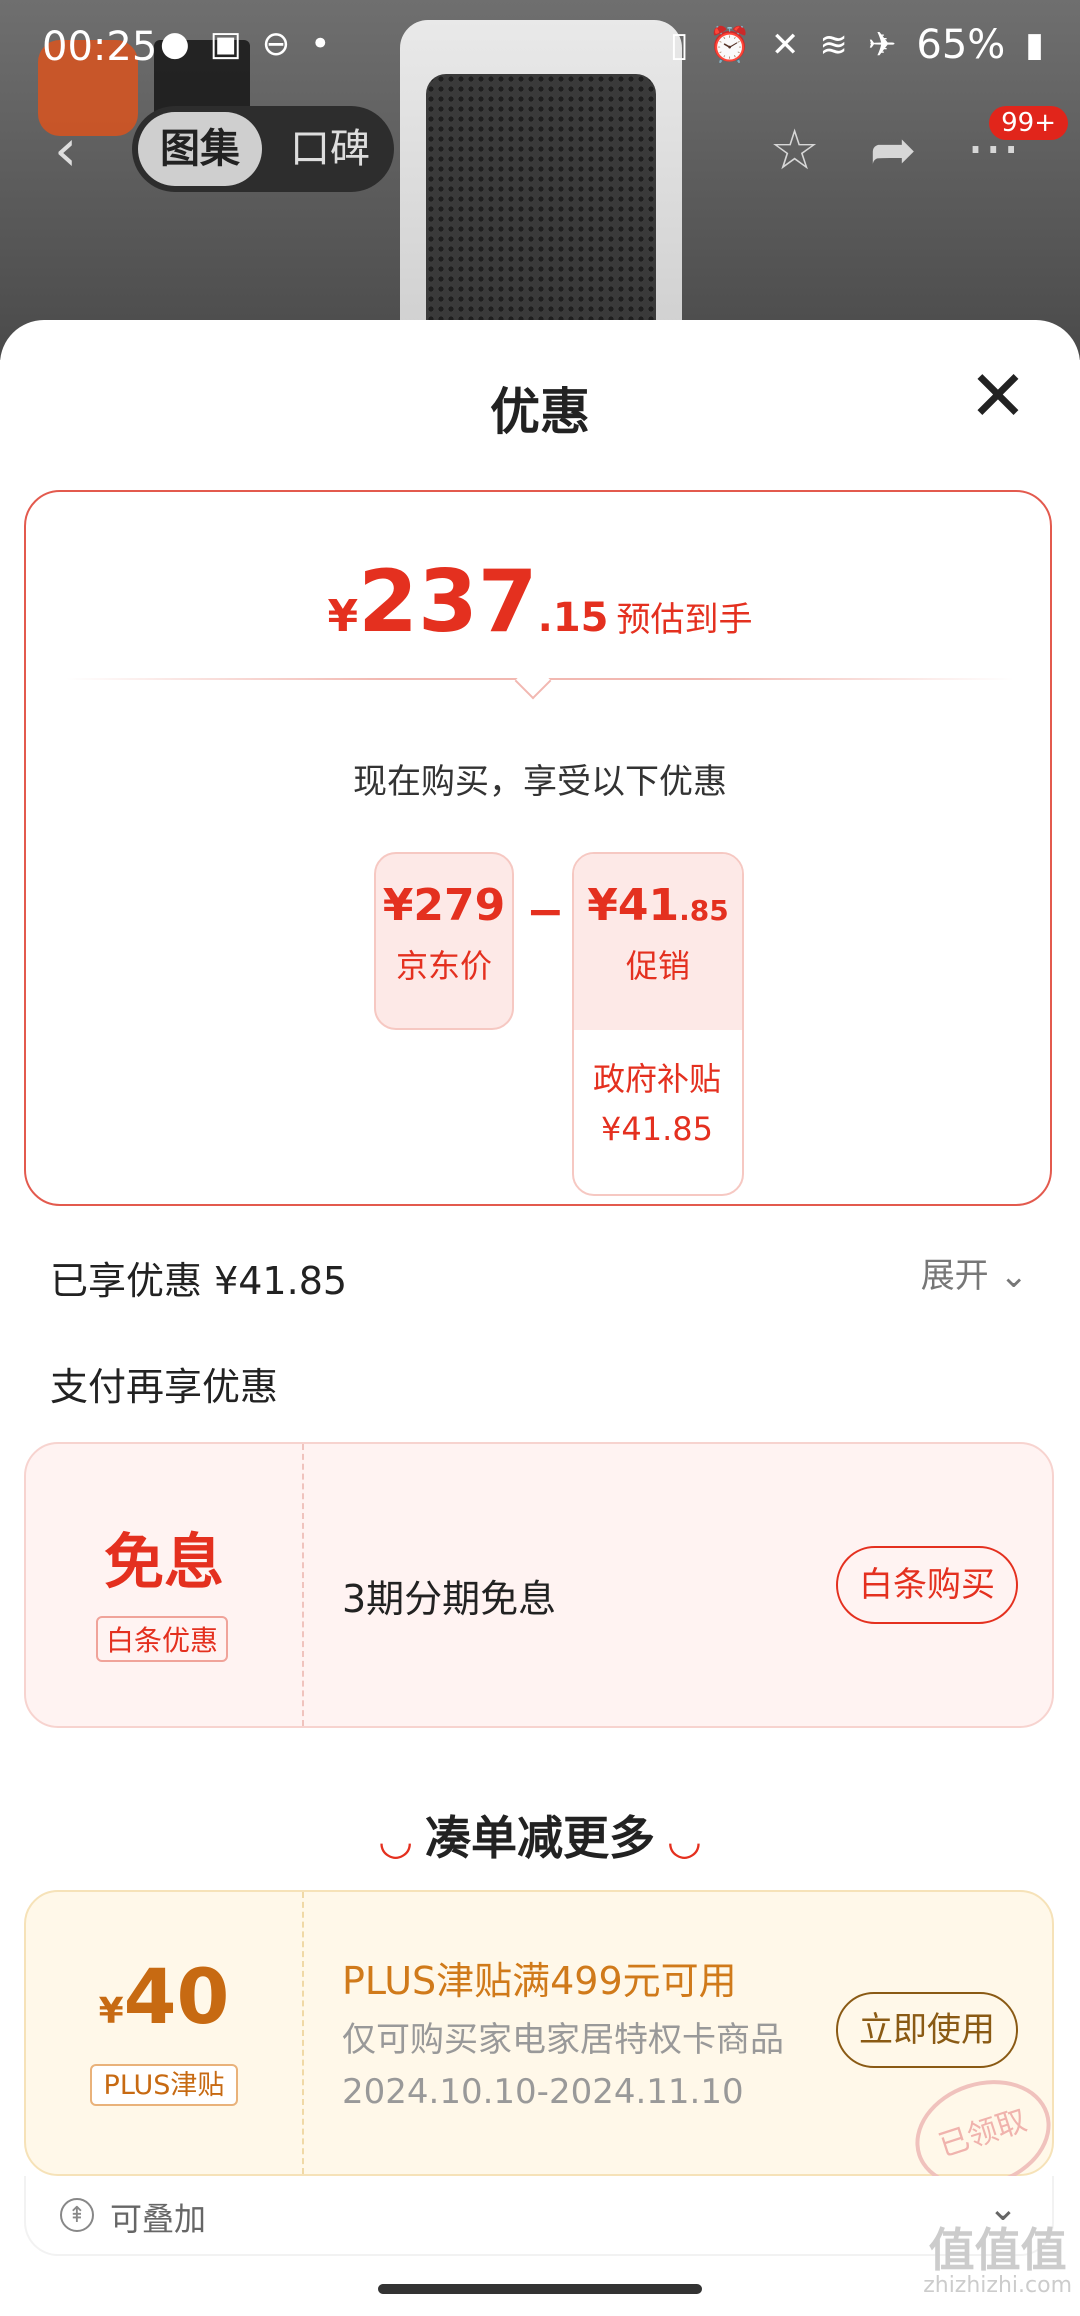 Image resolution: width=1080 pixels, height=2316 pixels. Describe the element at coordinates (540, 1838) in the screenshot. I see `more-savings-title: ◡ 凑单减更多 ◡` at that location.